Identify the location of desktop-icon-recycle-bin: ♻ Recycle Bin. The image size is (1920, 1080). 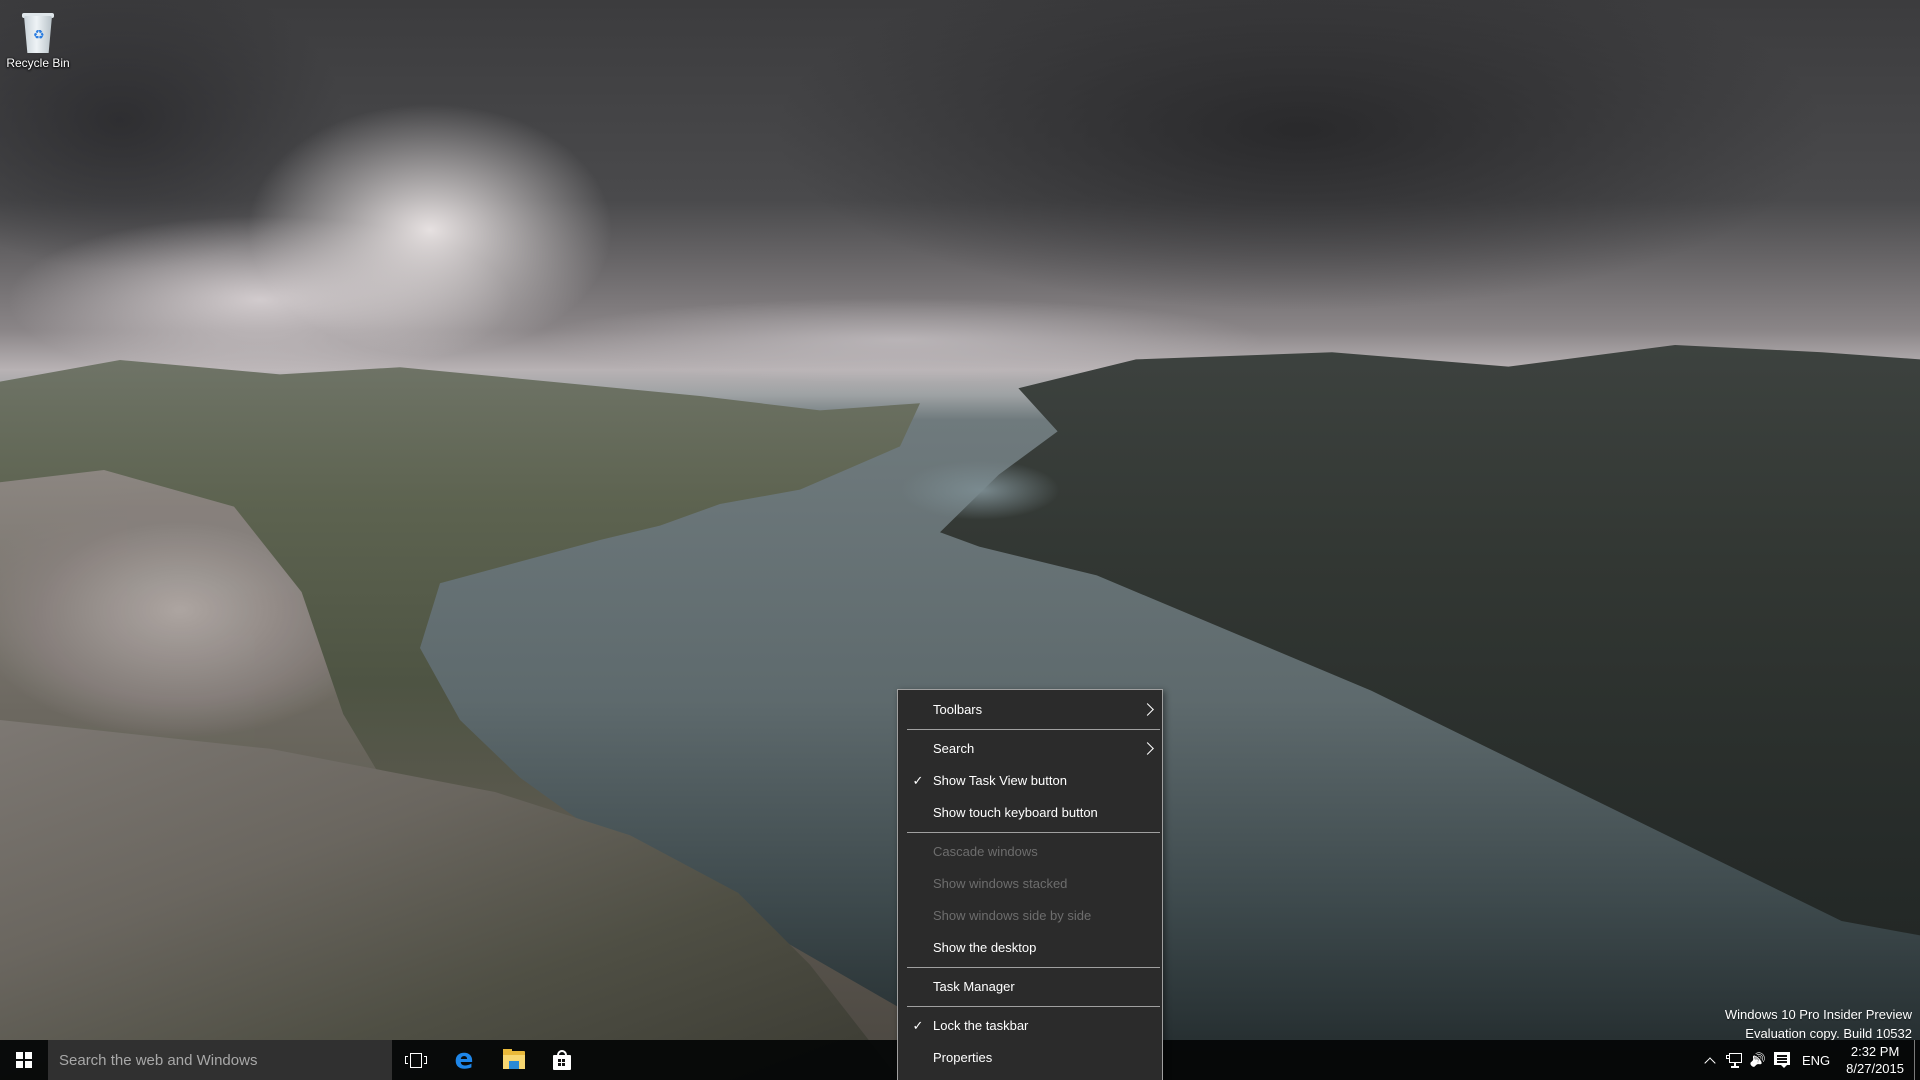
(38, 42).